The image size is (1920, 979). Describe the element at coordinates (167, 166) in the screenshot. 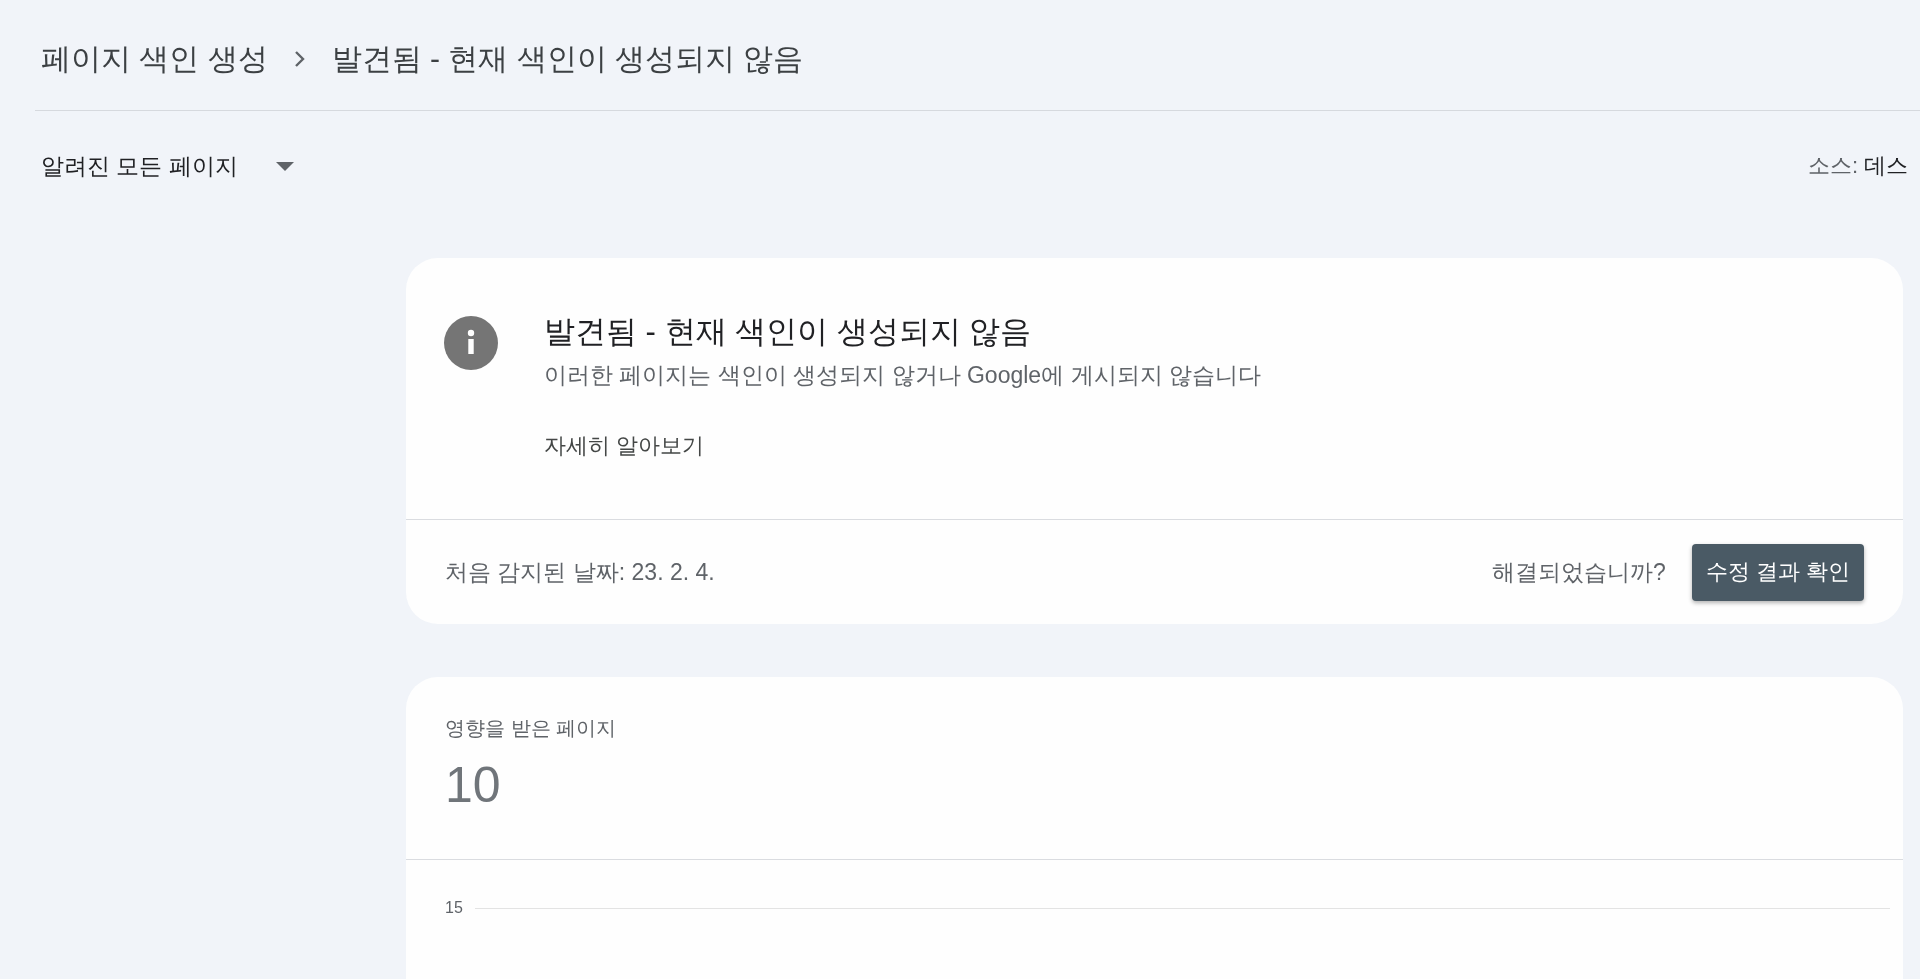

I see `page-filter-dropdown: 알려진 모든 페이지` at that location.